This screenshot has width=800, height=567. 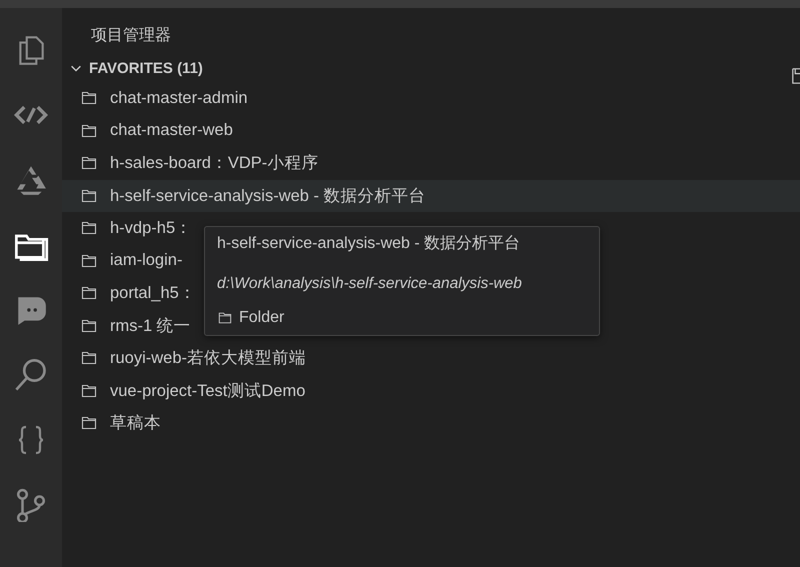 What do you see at coordinates (131, 36) in the screenshot?
I see `panel-title: 项目管理器` at bounding box center [131, 36].